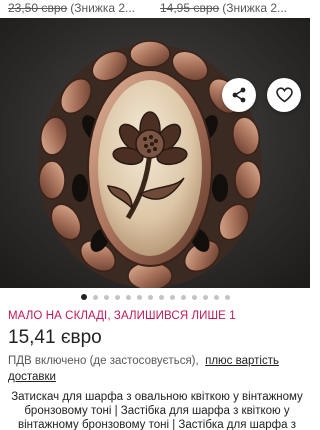  What do you see at coordinates (242, 361) in the screenshot?
I see `shipping-cost-link: плюс вартість` at bounding box center [242, 361].